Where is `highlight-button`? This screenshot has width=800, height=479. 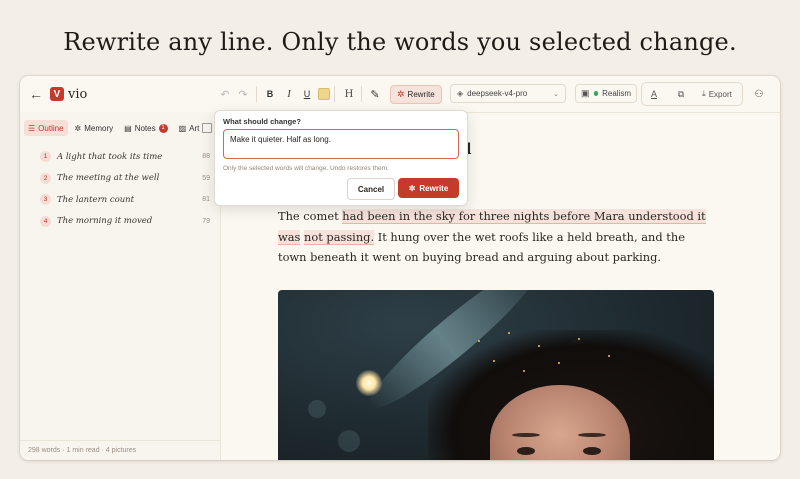
highlight-button is located at coordinates (324, 94).